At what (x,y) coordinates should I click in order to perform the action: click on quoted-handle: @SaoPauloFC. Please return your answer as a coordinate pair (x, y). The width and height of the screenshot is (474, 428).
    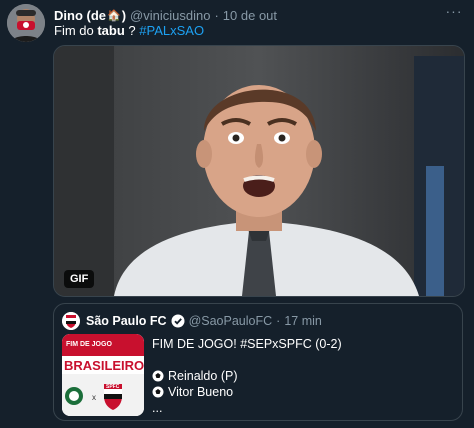
    Looking at the image, I should click on (231, 321).